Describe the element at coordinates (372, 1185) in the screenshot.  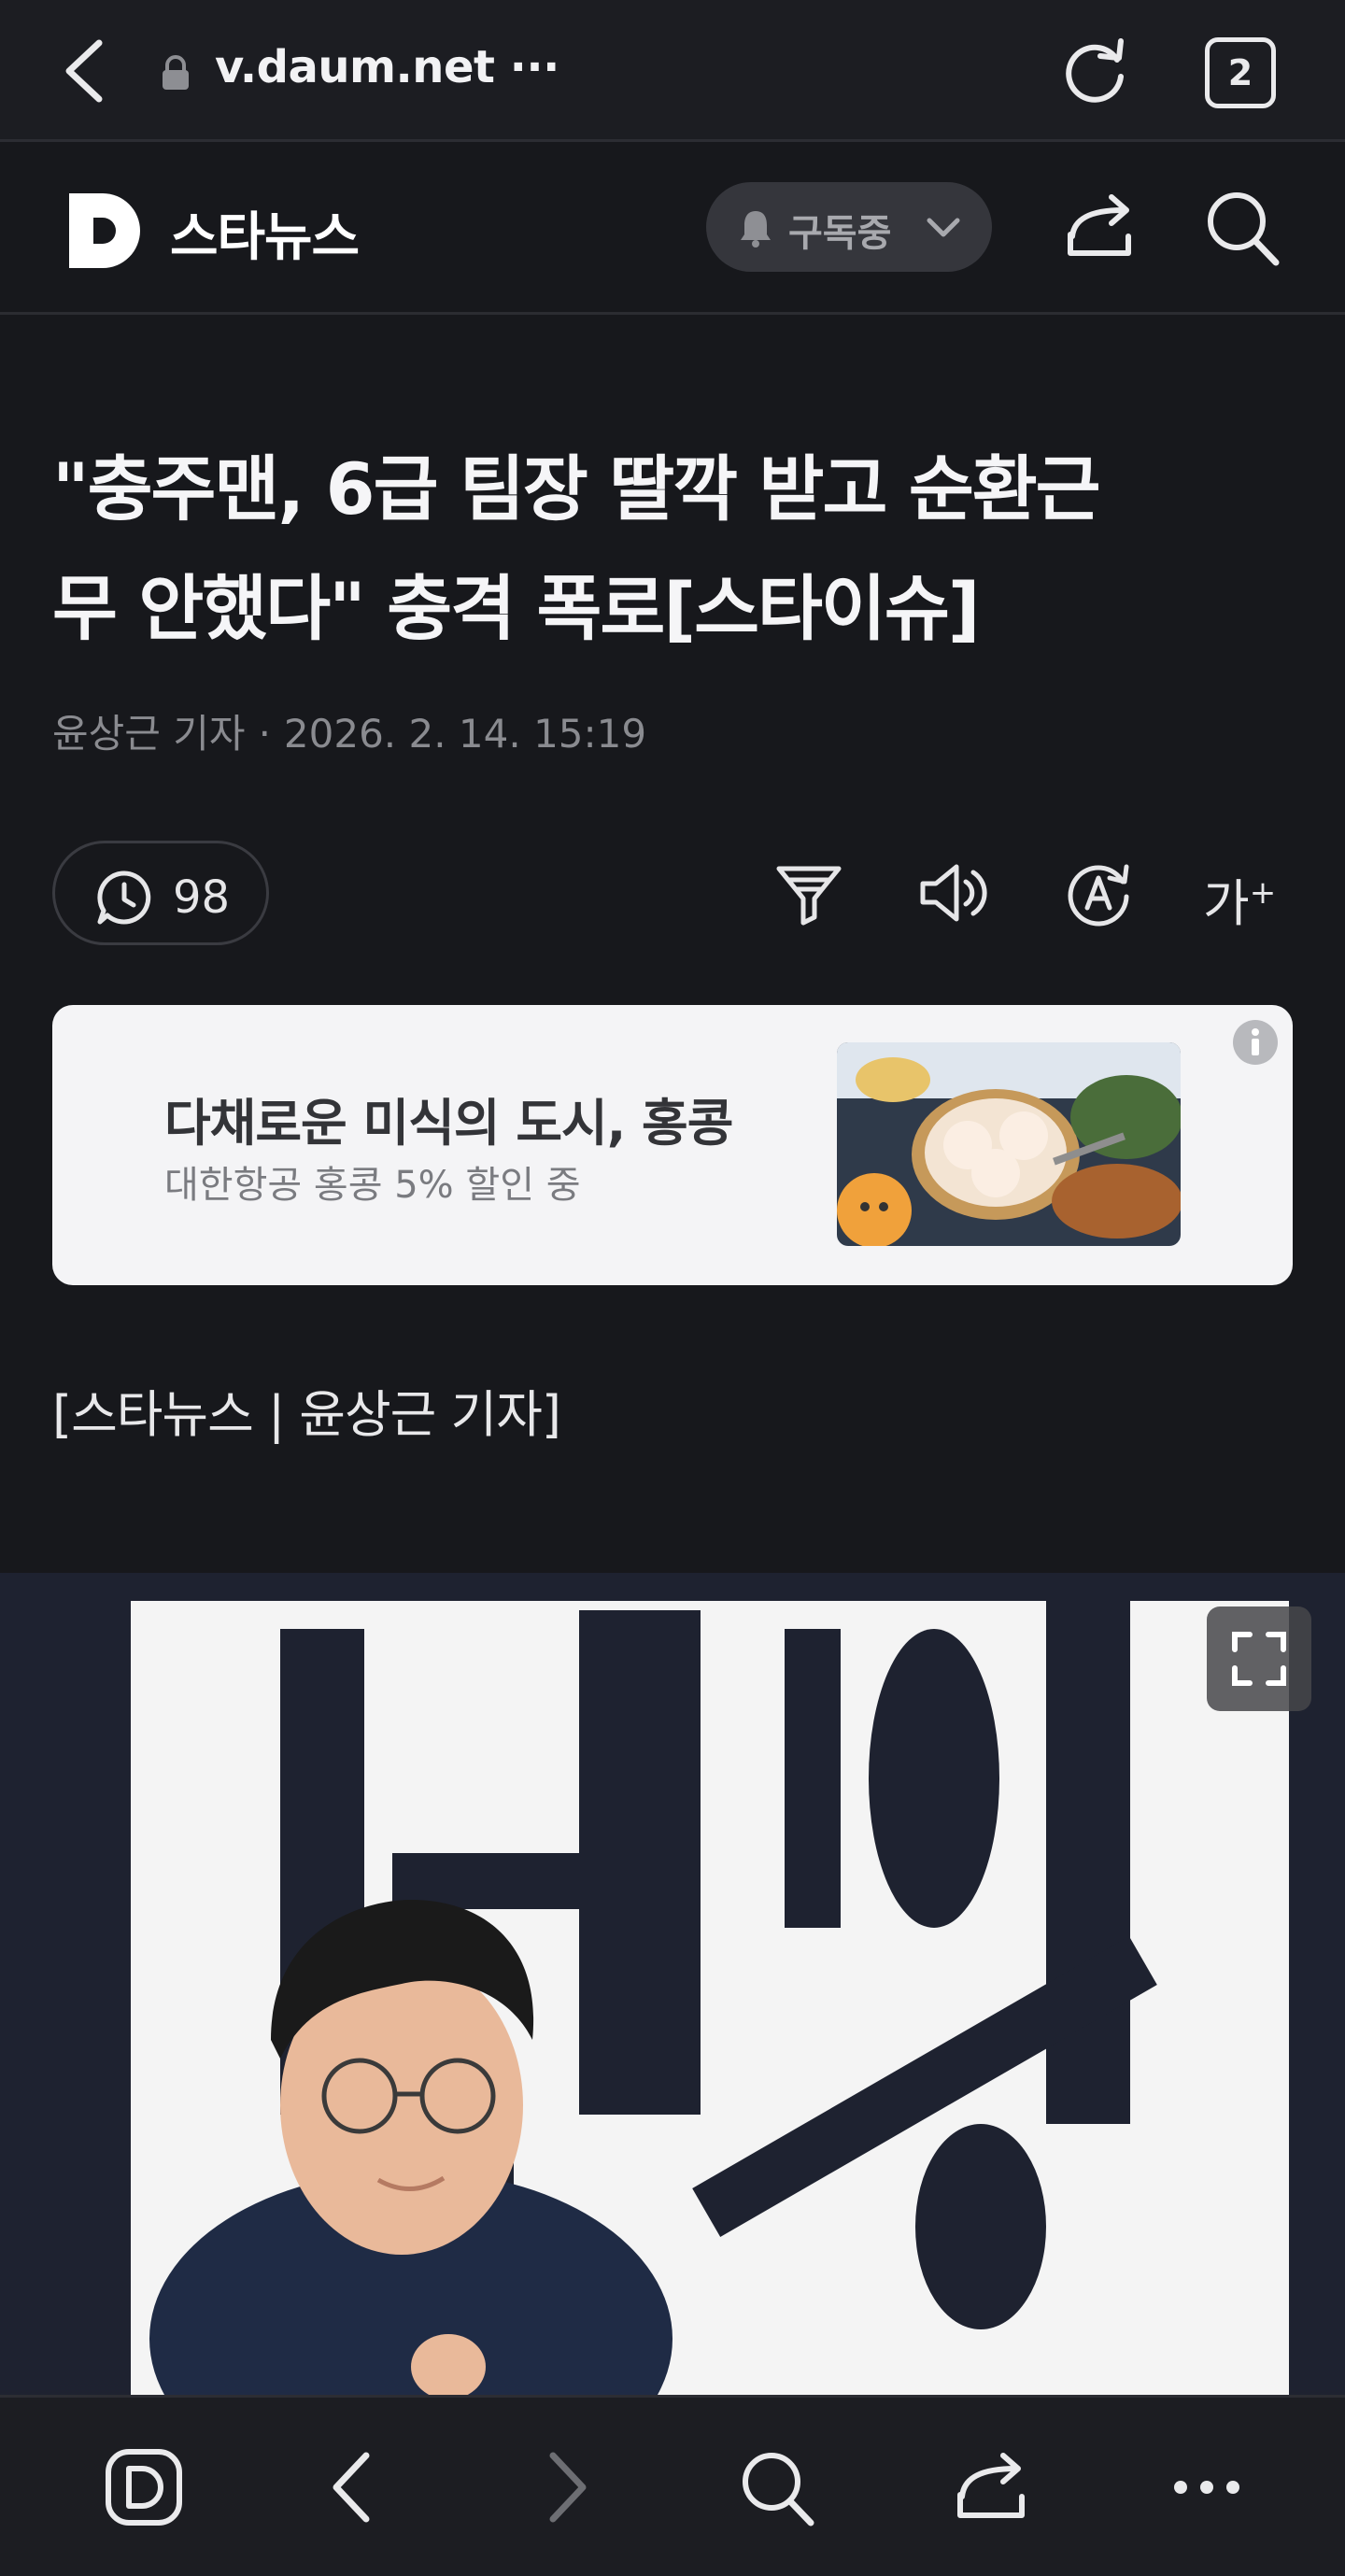
I see `ad-subtitle: 대한항공 홍콩 5% 할인 중` at that location.